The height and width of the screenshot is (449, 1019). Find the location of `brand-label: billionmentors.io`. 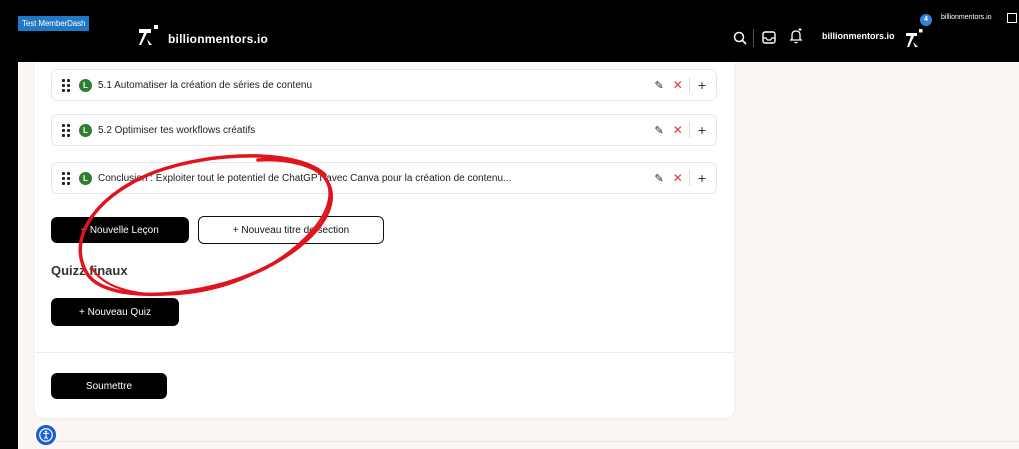

brand-label: billionmentors.io is located at coordinates (858, 36).